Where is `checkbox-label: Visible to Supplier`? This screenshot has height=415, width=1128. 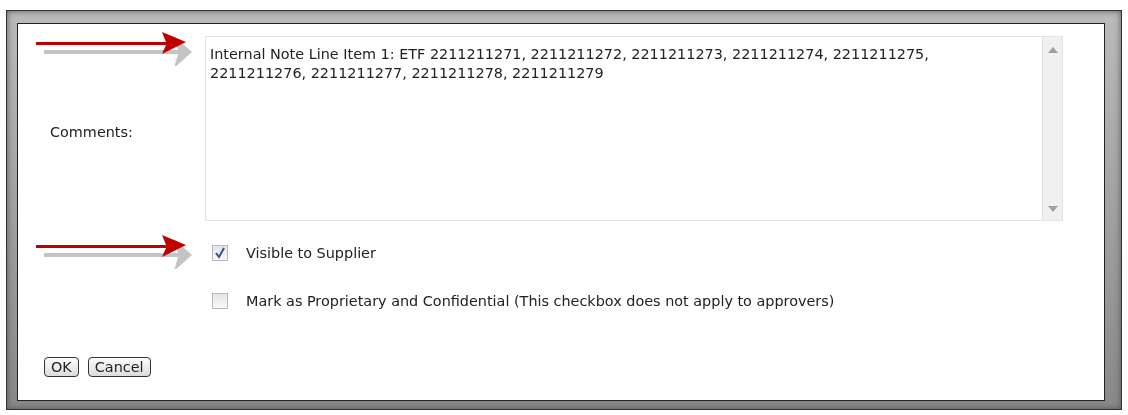 checkbox-label: Visible to Supplier is located at coordinates (311, 253).